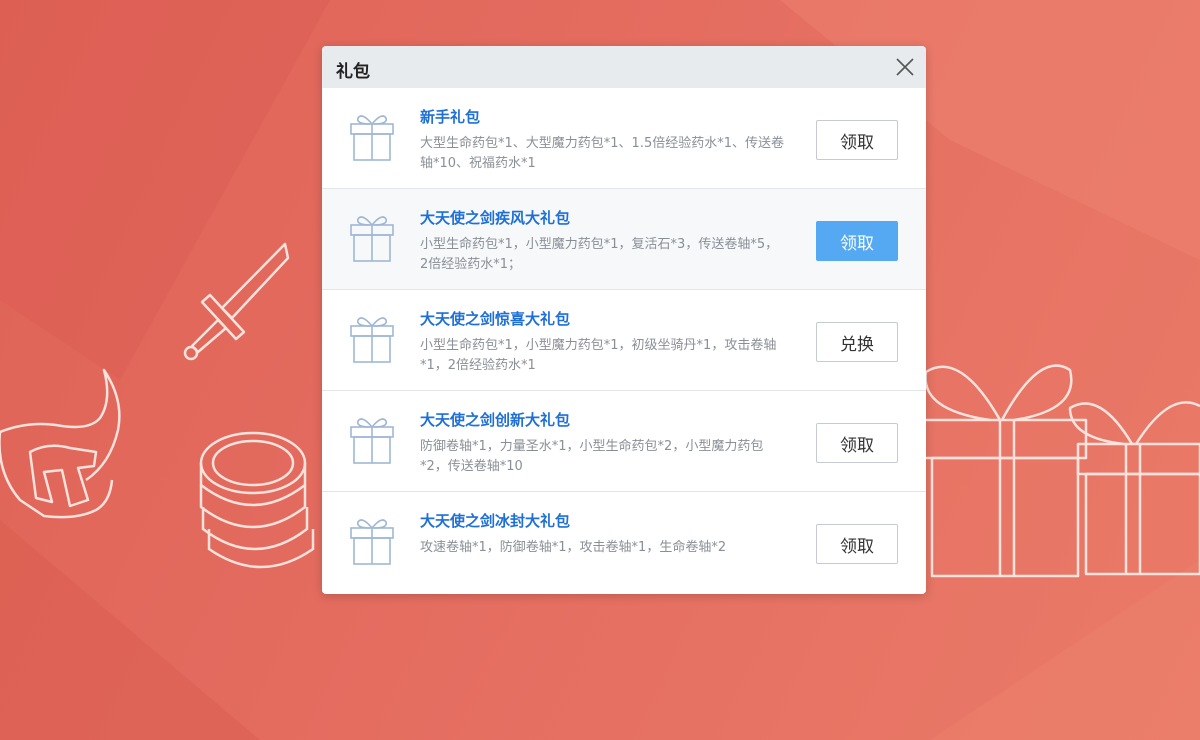  What do you see at coordinates (573, 547) in the screenshot?
I see `gift-pack-description: 攻速卷轴*1，防御卷轴*1，攻击卷轴*1，生命卷轴*2` at bounding box center [573, 547].